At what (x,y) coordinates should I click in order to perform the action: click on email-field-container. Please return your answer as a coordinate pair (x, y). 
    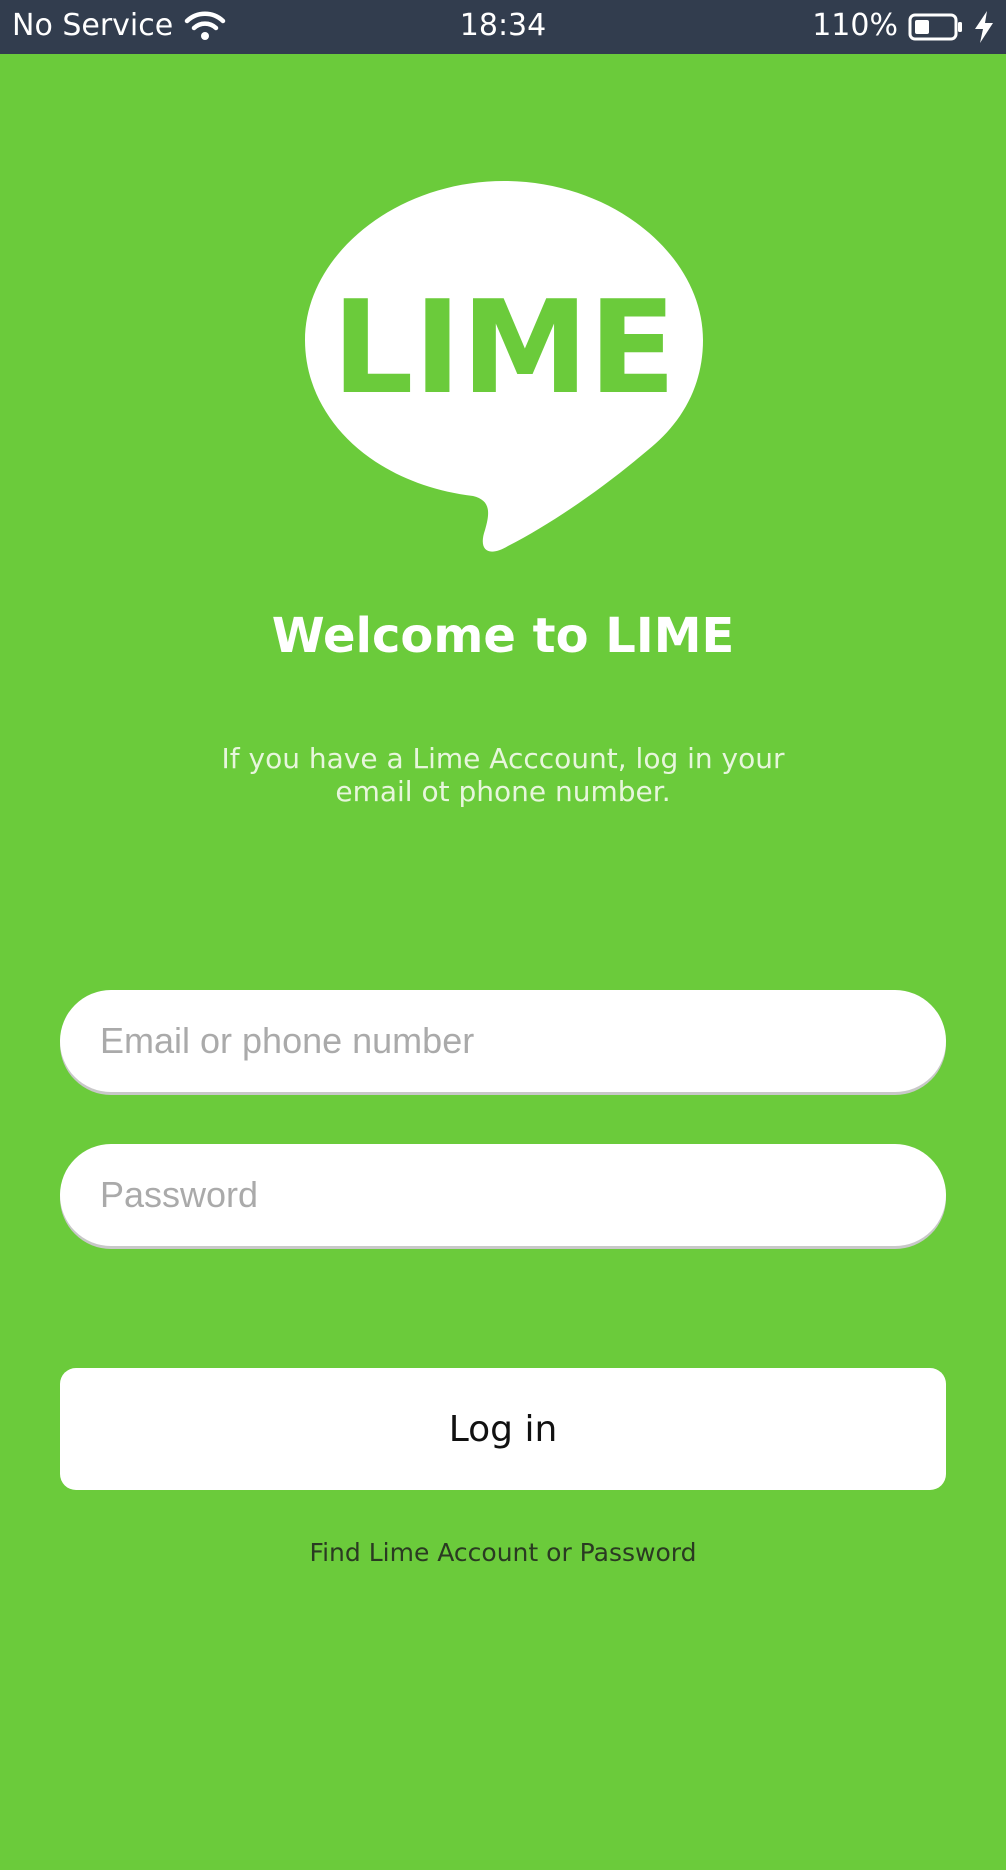
    Looking at the image, I should click on (503, 1041).